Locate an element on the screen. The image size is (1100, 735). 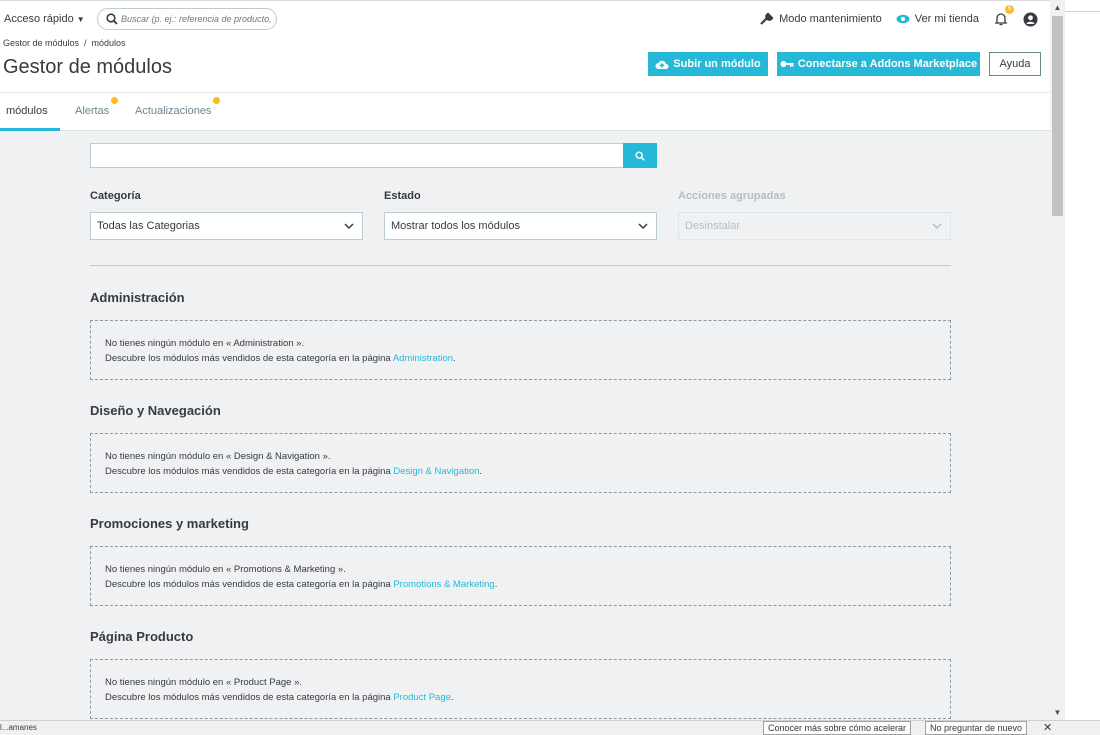
updates-badge is located at coordinates (217, 100).